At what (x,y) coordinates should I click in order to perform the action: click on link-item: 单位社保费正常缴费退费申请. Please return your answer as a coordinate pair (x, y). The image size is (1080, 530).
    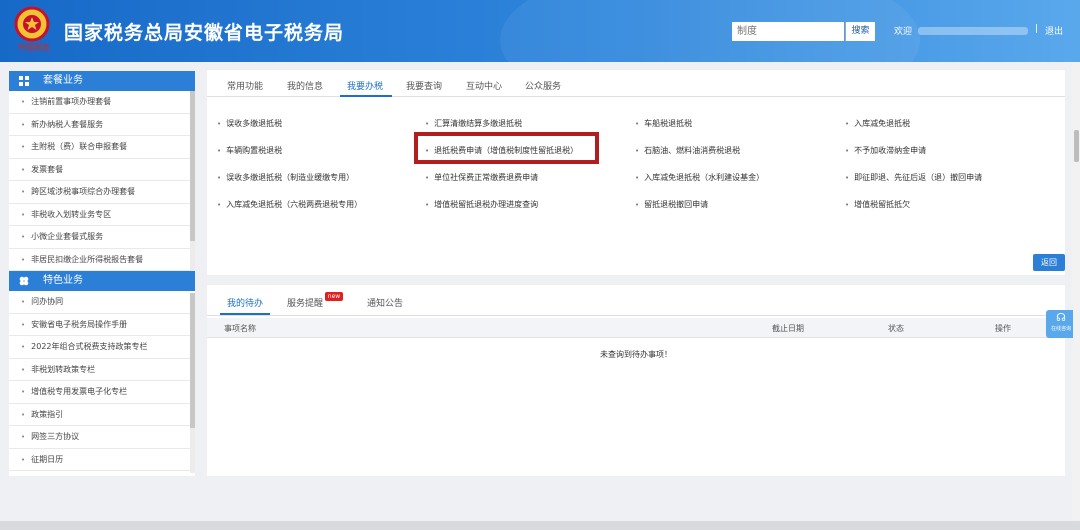
    Looking at the image, I should click on (481, 177).